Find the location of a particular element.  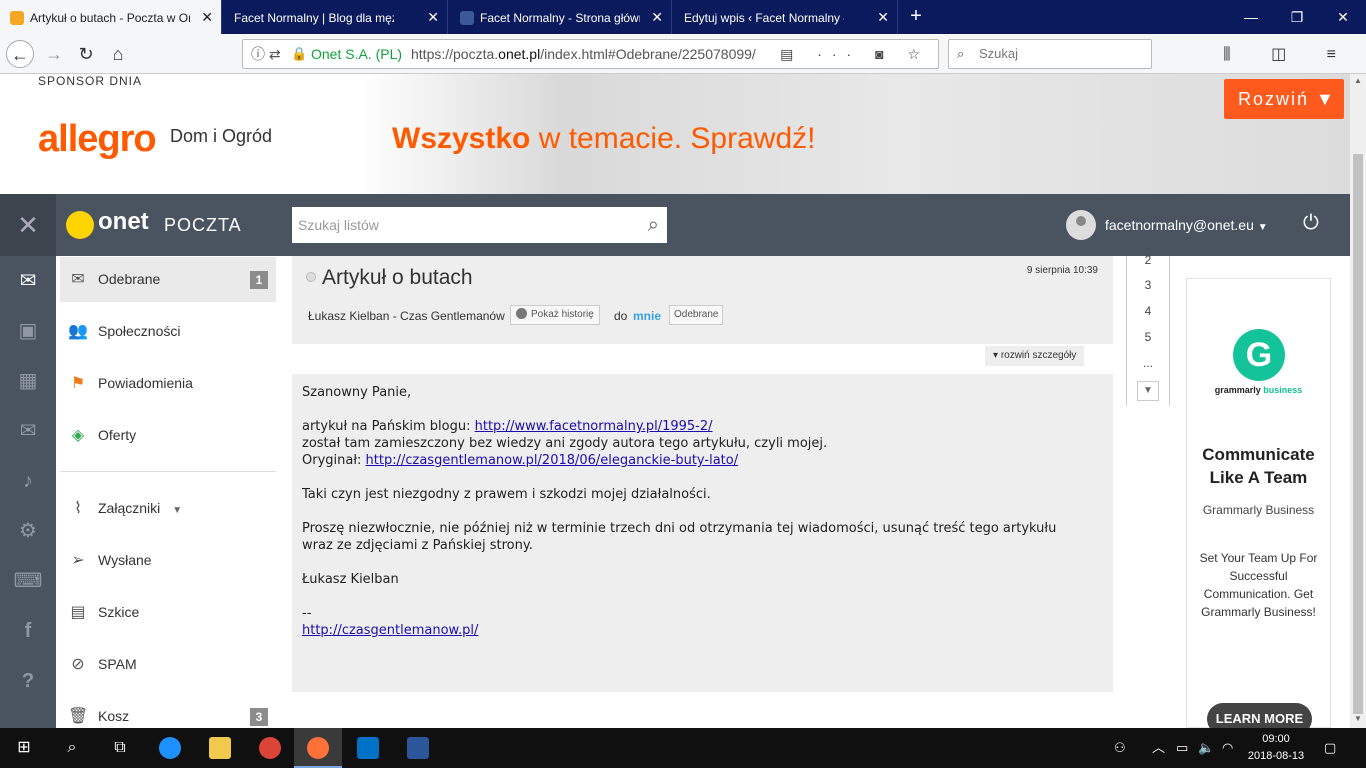

tab-facebook: Facet Normalny - Strona główna ✕ is located at coordinates (561, 17).